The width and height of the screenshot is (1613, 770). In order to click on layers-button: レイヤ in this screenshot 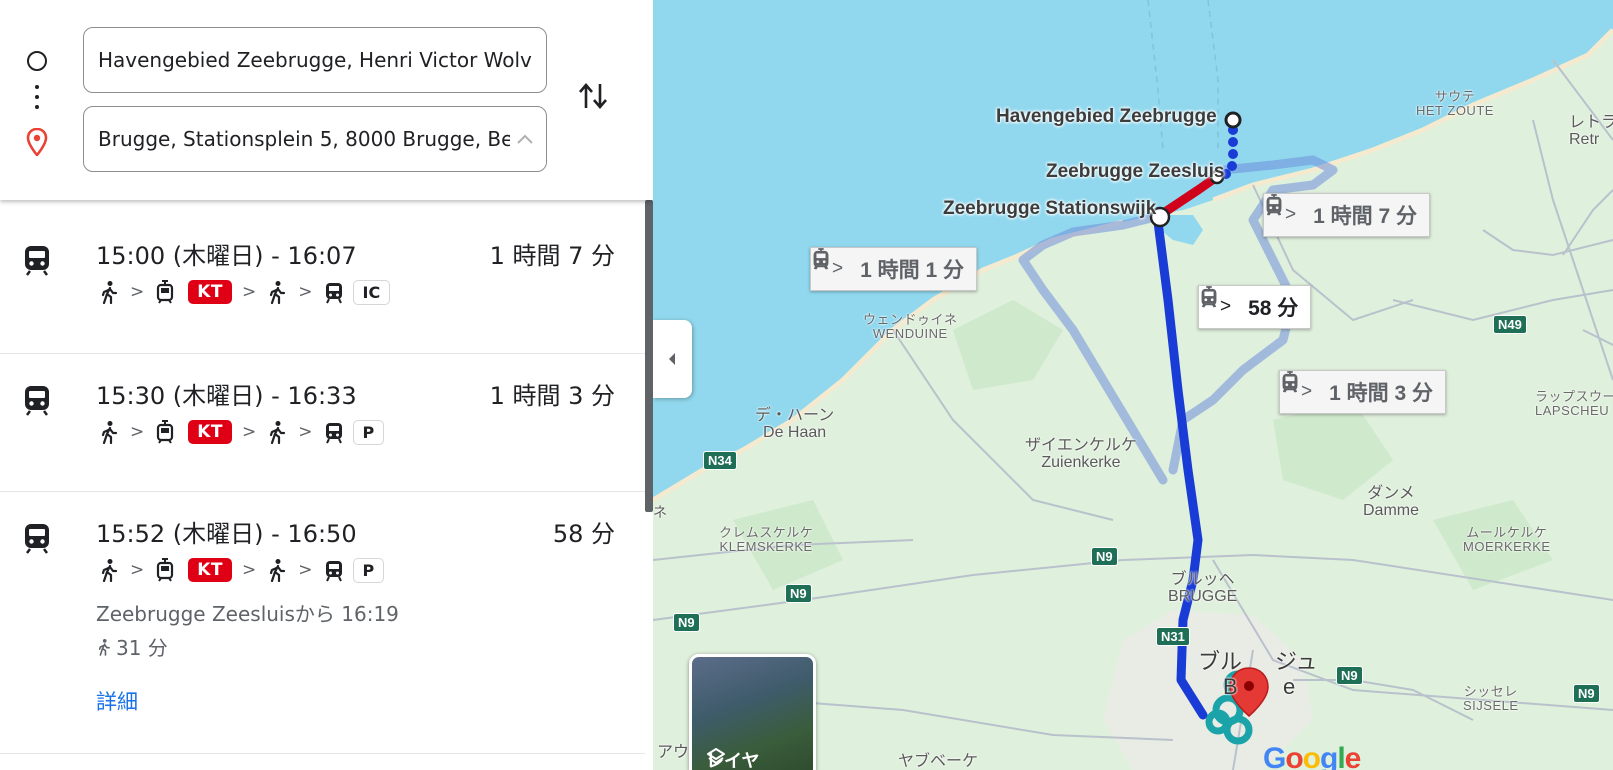, I will do `click(752, 712)`.